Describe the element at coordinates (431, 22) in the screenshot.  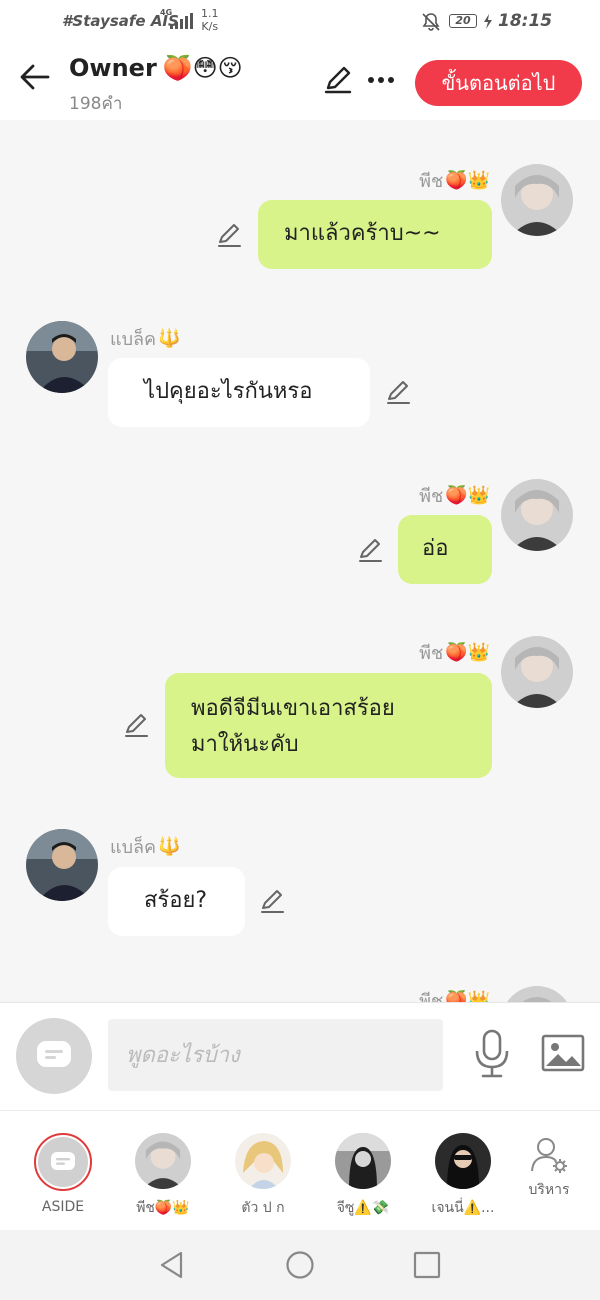
I see `bell-off-icon` at that location.